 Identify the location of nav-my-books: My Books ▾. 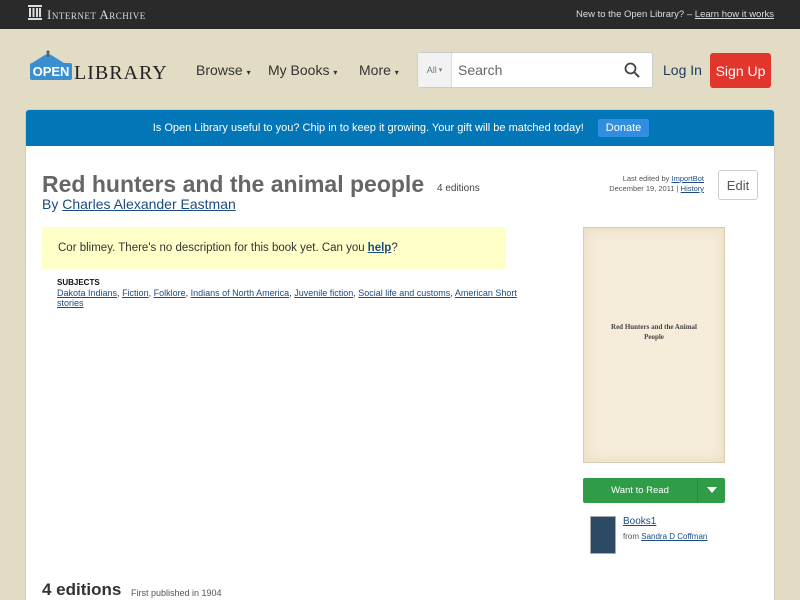
(302, 70).